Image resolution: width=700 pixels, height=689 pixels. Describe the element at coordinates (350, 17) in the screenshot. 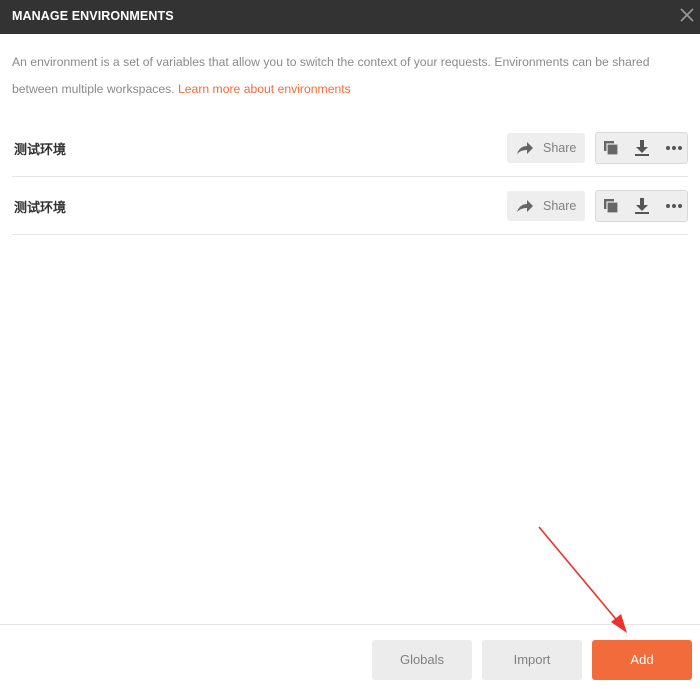

I see `dialog-header: MANAGE ENVIRONMENTS` at that location.